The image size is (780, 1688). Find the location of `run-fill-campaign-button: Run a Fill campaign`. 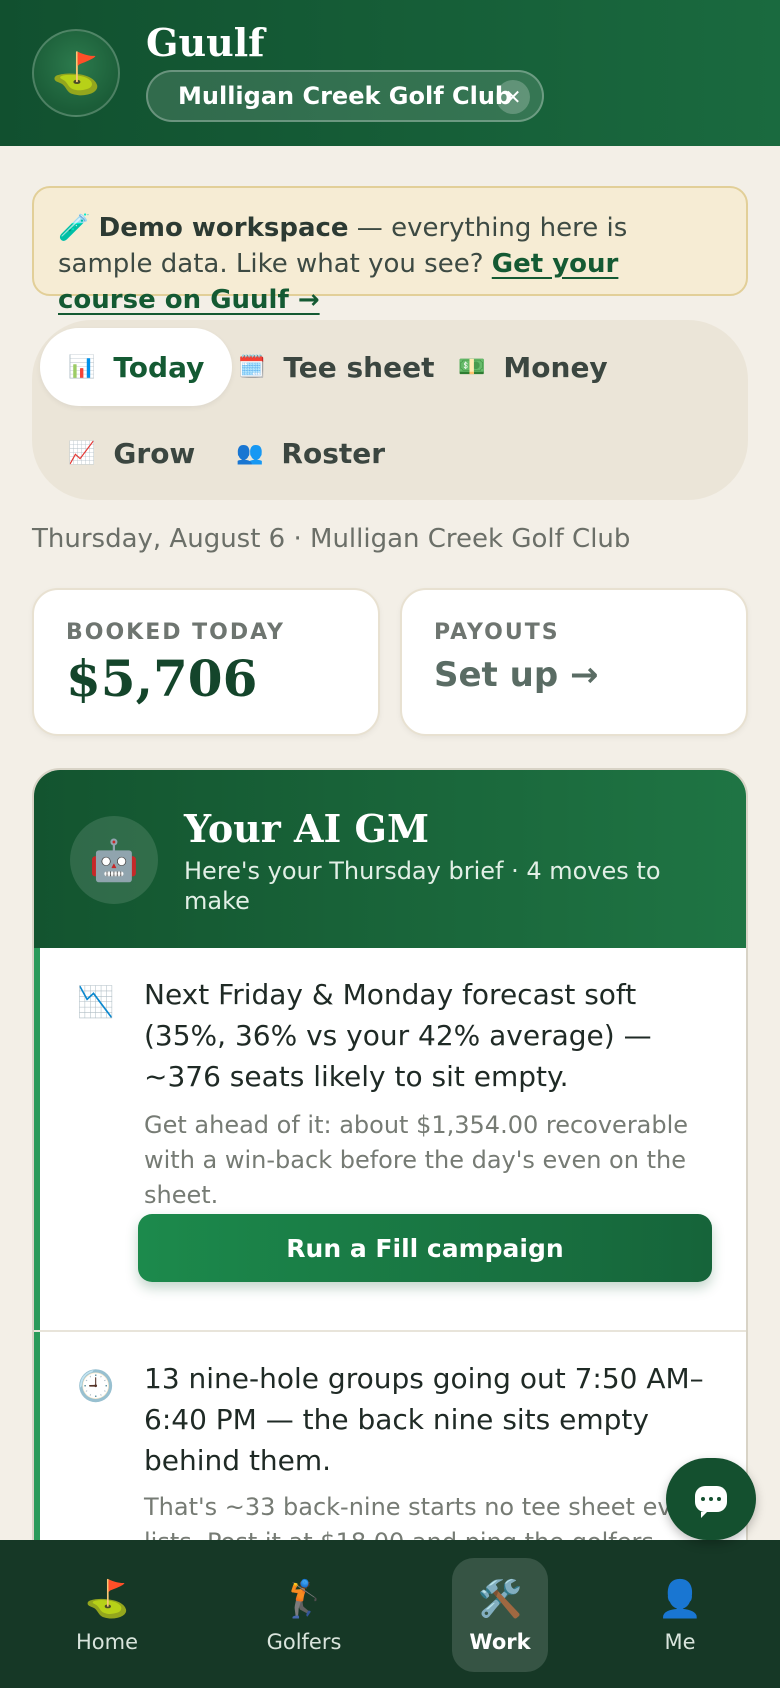

run-fill-campaign-button: Run a Fill campaign is located at coordinates (425, 1248).